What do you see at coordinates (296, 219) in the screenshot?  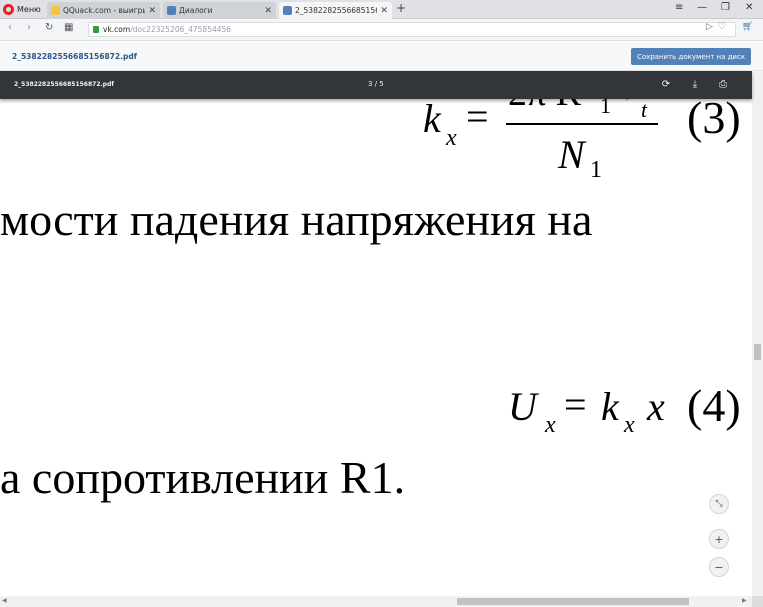 I see `body-text-line-1: мости падения напряжения на` at bounding box center [296, 219].